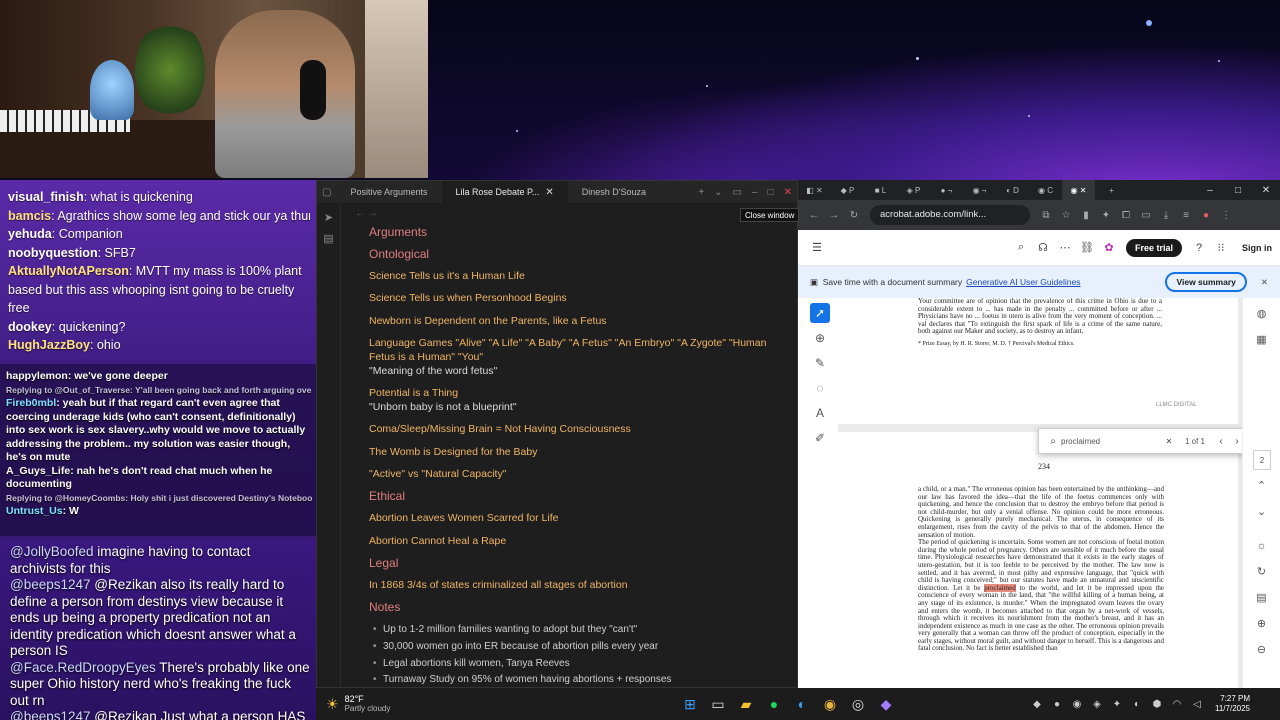 Image resolution: width=1280 pixels, height=720 pixels. What do you see at coordinates (737, 192) in the screenshot?
I see `layout-icon: ▭` at bounding box center [737, 192].